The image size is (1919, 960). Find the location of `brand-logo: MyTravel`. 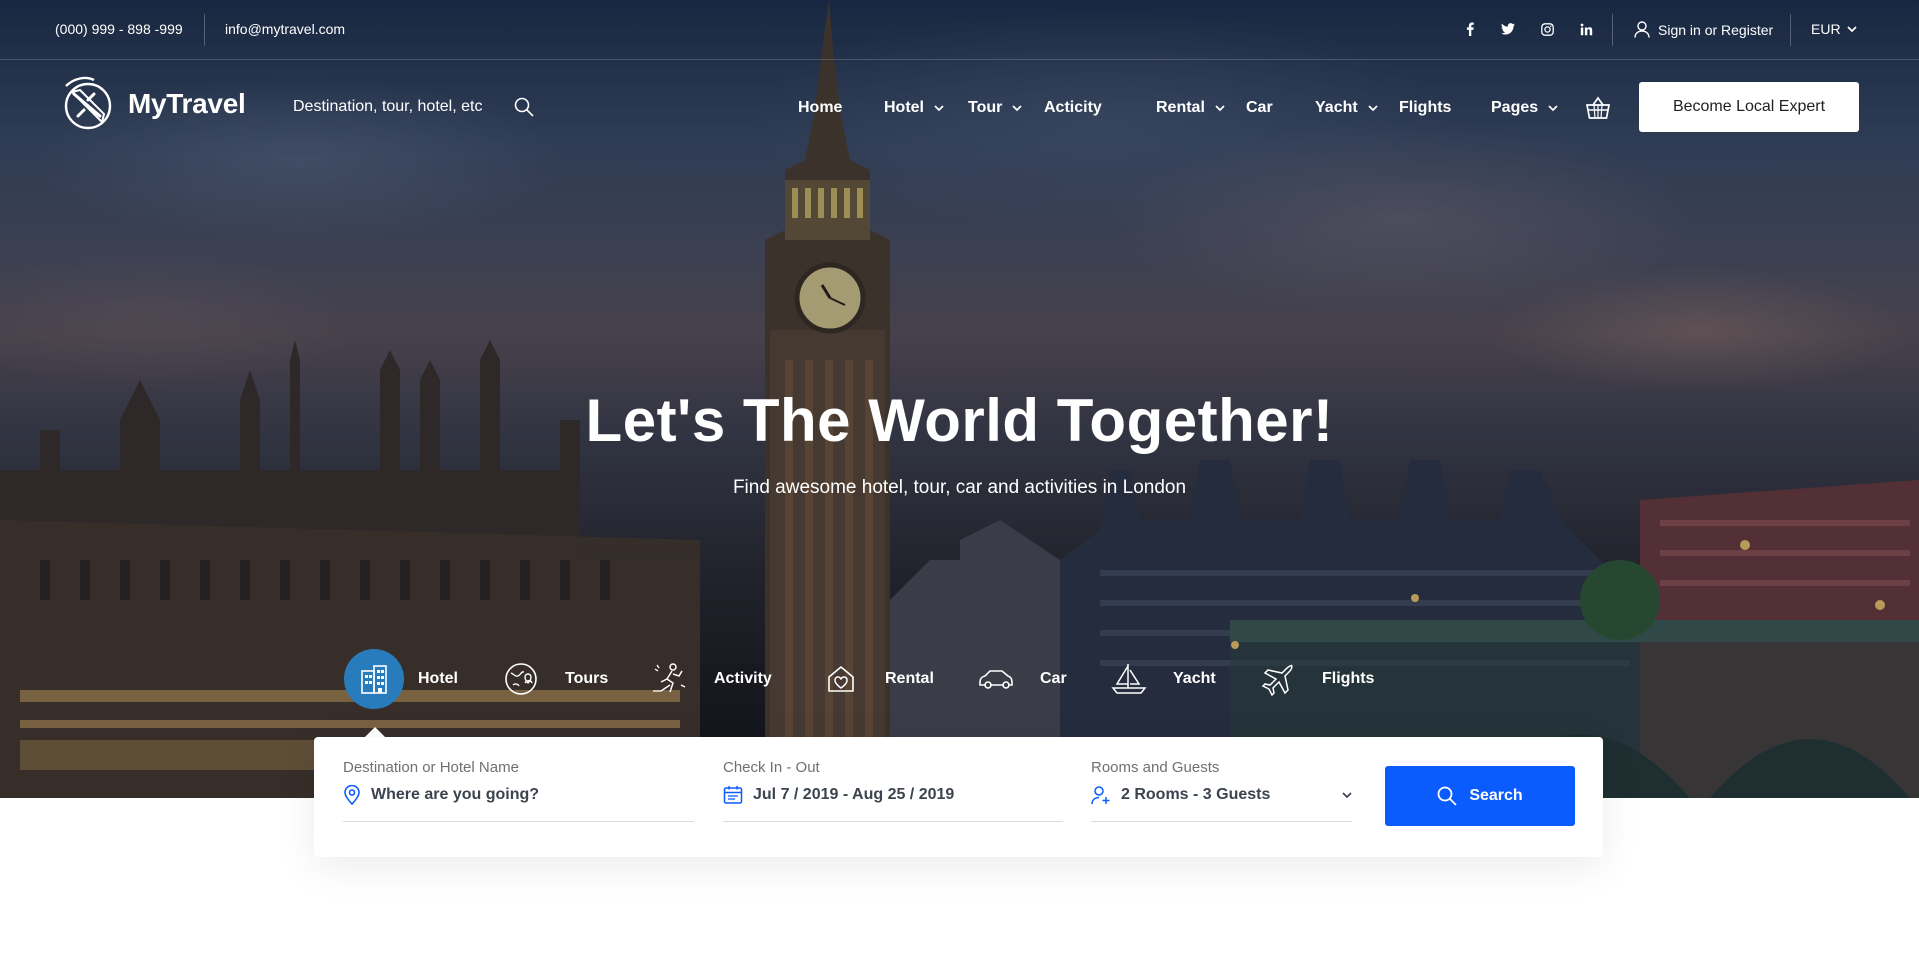

brand-logo: MyTravel is located at coordinates (153, 104).